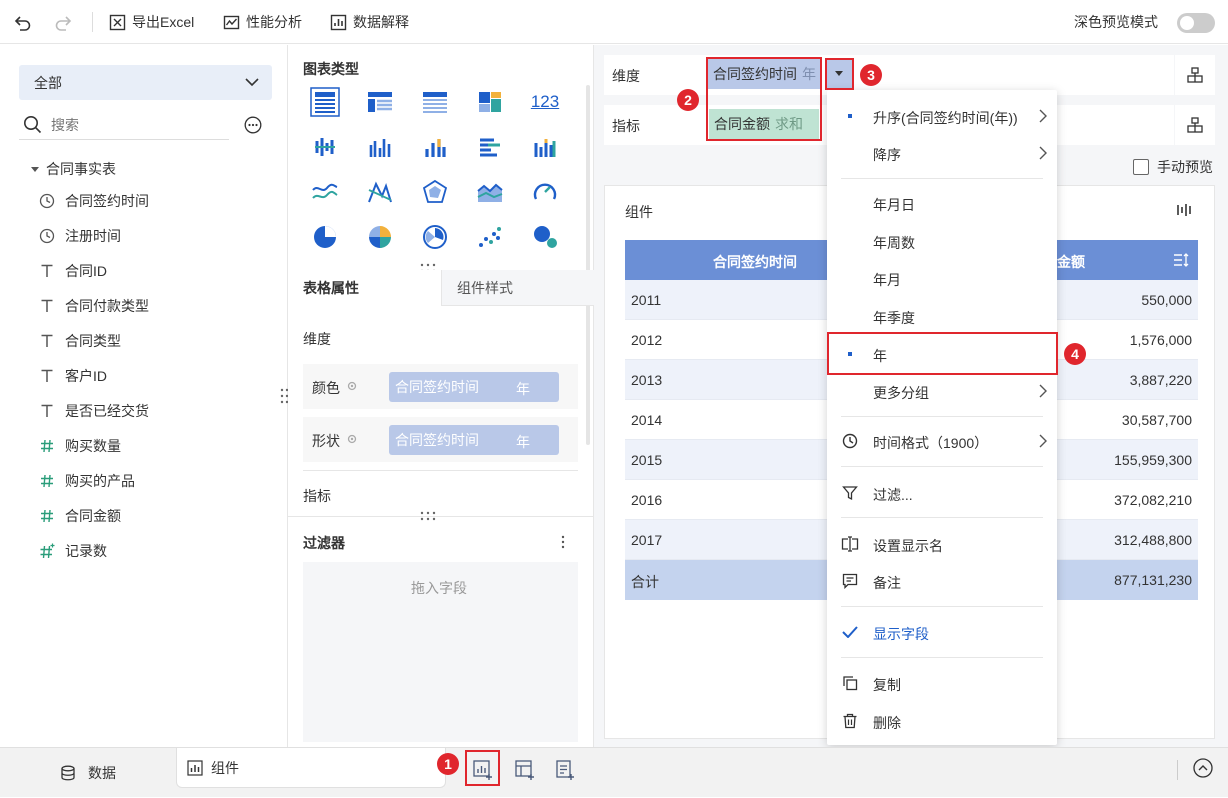 The width and height of the screenshot is (1228, 798). I want to click on pie-chart-icon, so click(325, 237).